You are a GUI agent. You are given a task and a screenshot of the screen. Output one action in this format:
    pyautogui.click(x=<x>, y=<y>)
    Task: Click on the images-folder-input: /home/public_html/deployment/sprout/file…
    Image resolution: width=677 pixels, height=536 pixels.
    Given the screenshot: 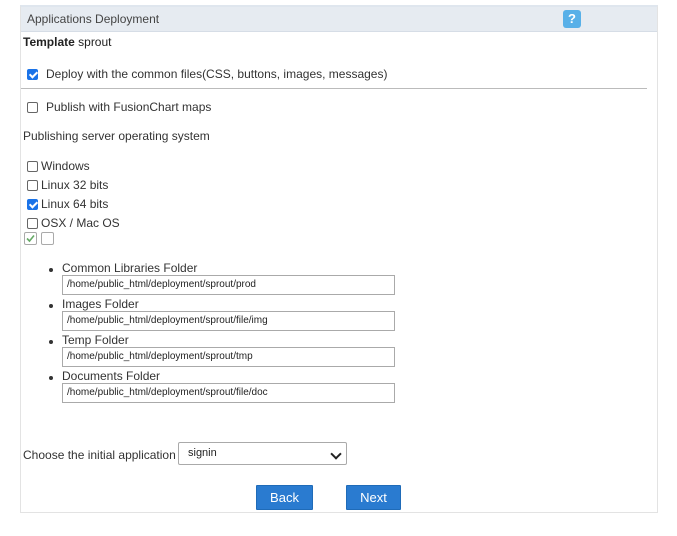 What is the action you would take?
    pyautogui.click(x=228, y=321)
    